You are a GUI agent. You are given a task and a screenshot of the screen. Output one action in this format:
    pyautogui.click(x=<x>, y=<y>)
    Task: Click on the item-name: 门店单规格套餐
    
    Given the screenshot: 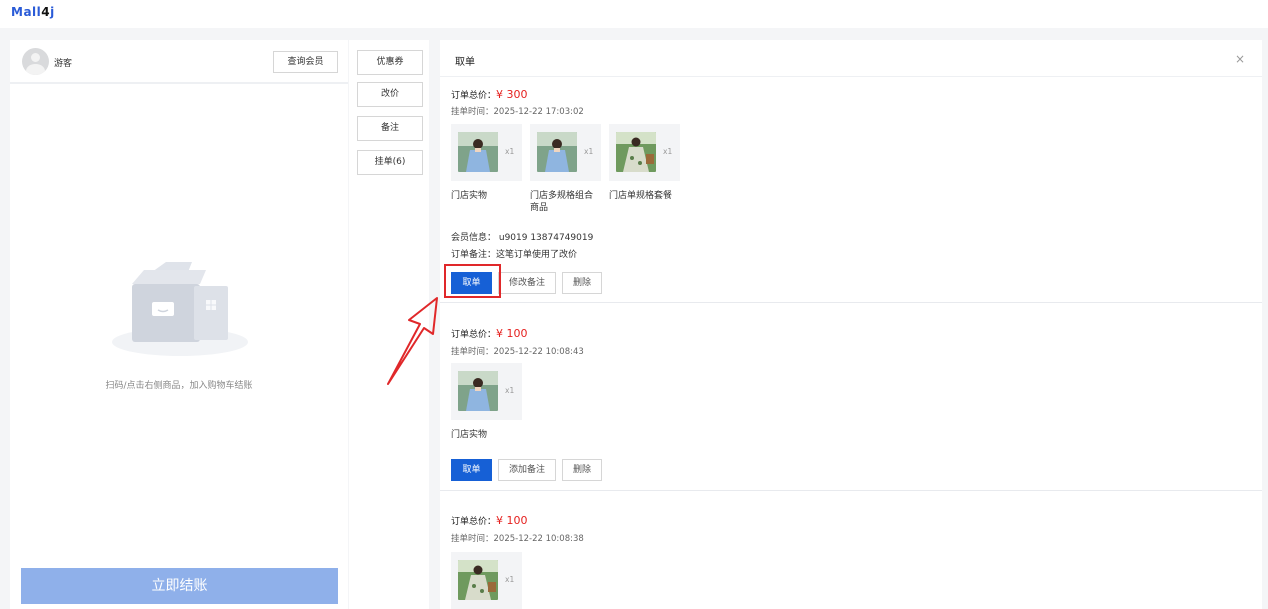 What is the action you would take?
    pyautogui.click(x=641, y=196)
    